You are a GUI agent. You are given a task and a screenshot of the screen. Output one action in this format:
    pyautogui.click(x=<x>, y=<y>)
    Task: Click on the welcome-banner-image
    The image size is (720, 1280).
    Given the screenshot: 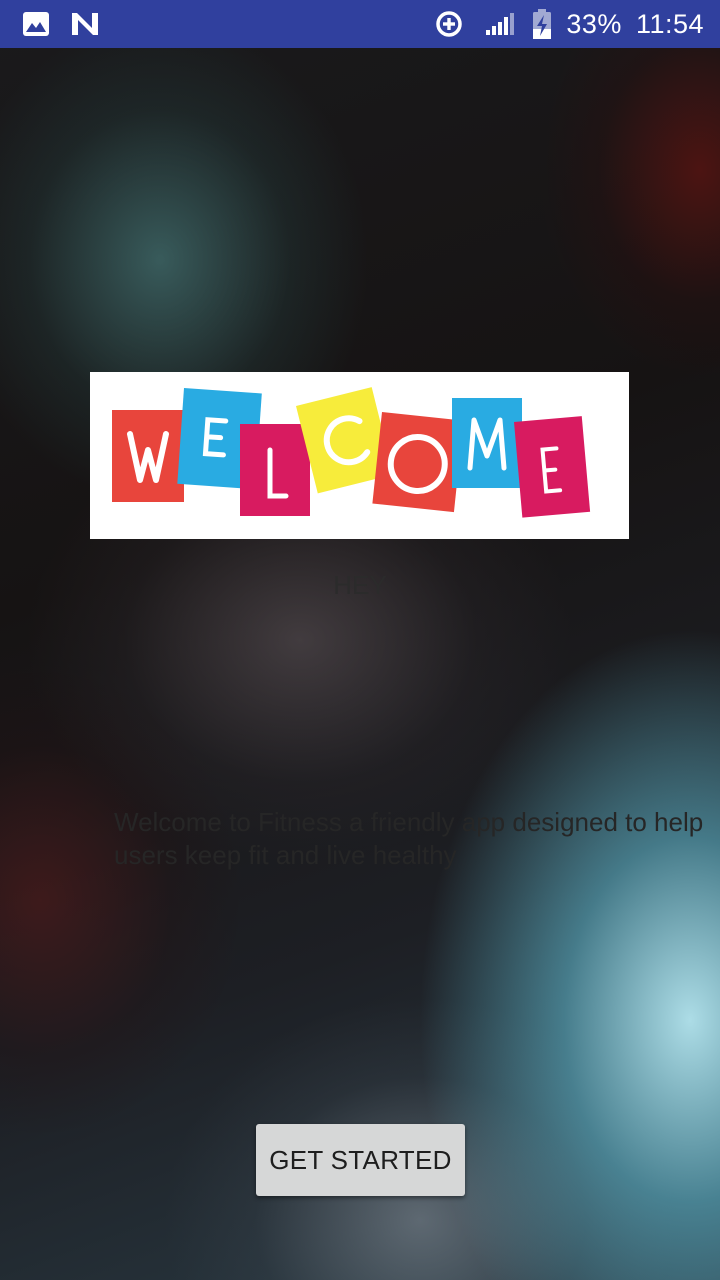 What is the action you would take?
    pyautogui.click(x=359, y=455)
    